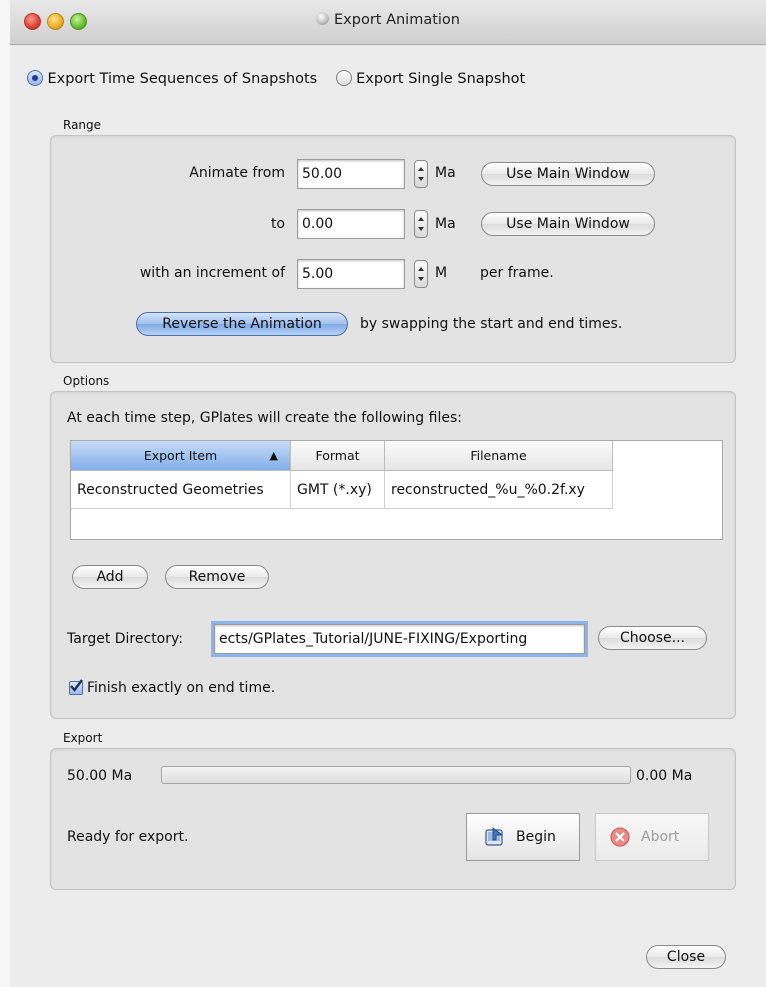 The height and width of the screenshot is (987, 766). What do you see at coordinates (536, 837) in the screenshot?
I see `begin-export-label: Begin` at bounding box center [536, 837].